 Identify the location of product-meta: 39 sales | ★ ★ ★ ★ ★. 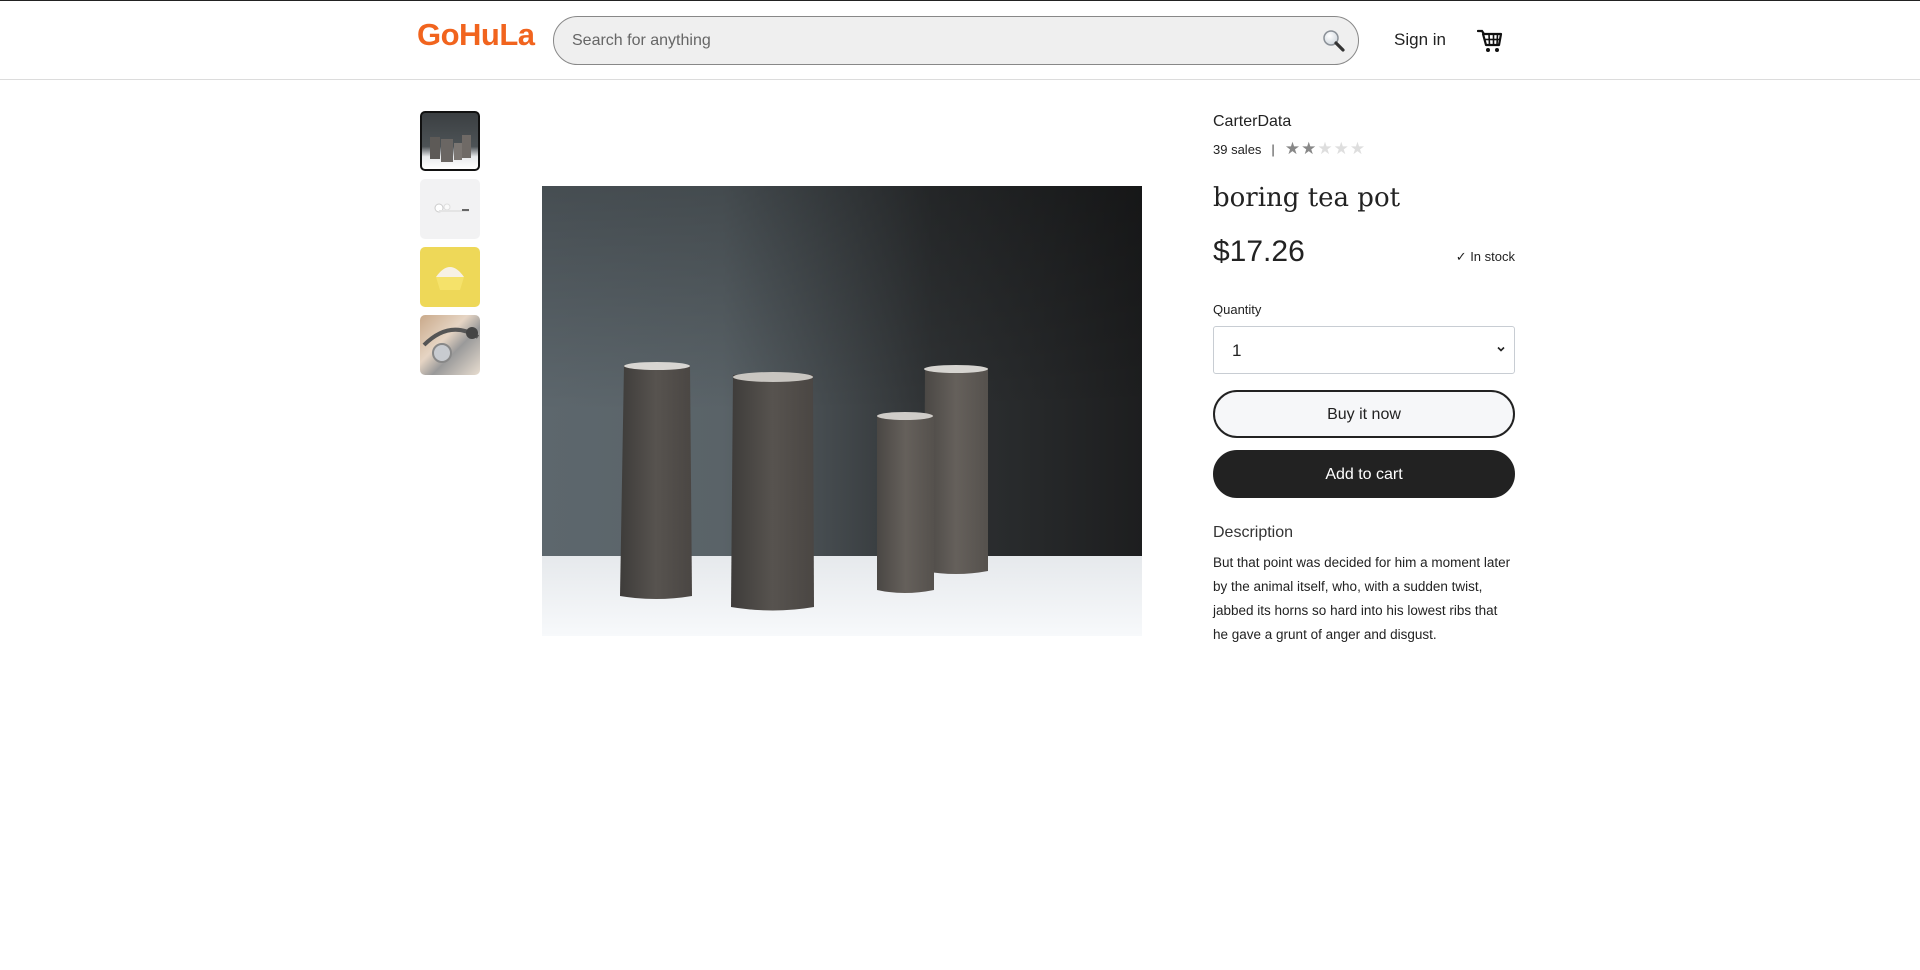
(1364, 149).